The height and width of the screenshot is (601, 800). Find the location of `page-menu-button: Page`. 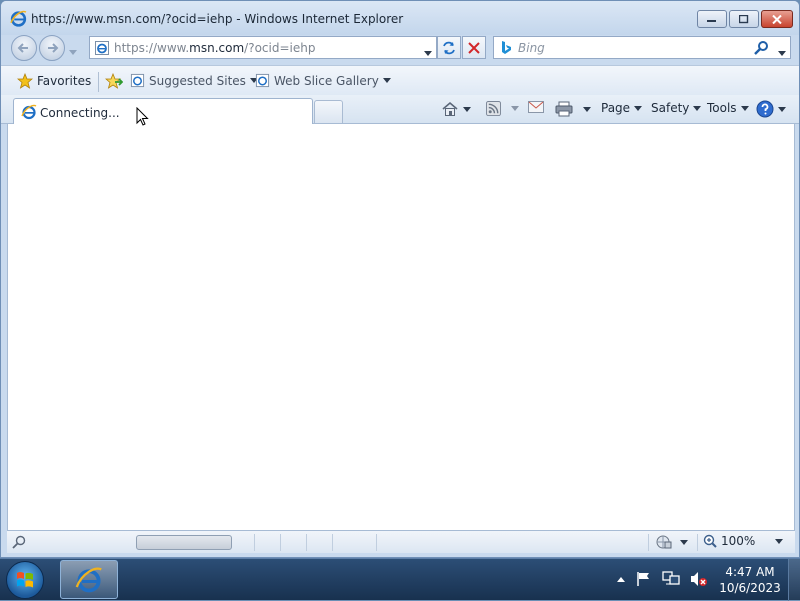

page-menu-button: Page is located at coordinates (622, 108).